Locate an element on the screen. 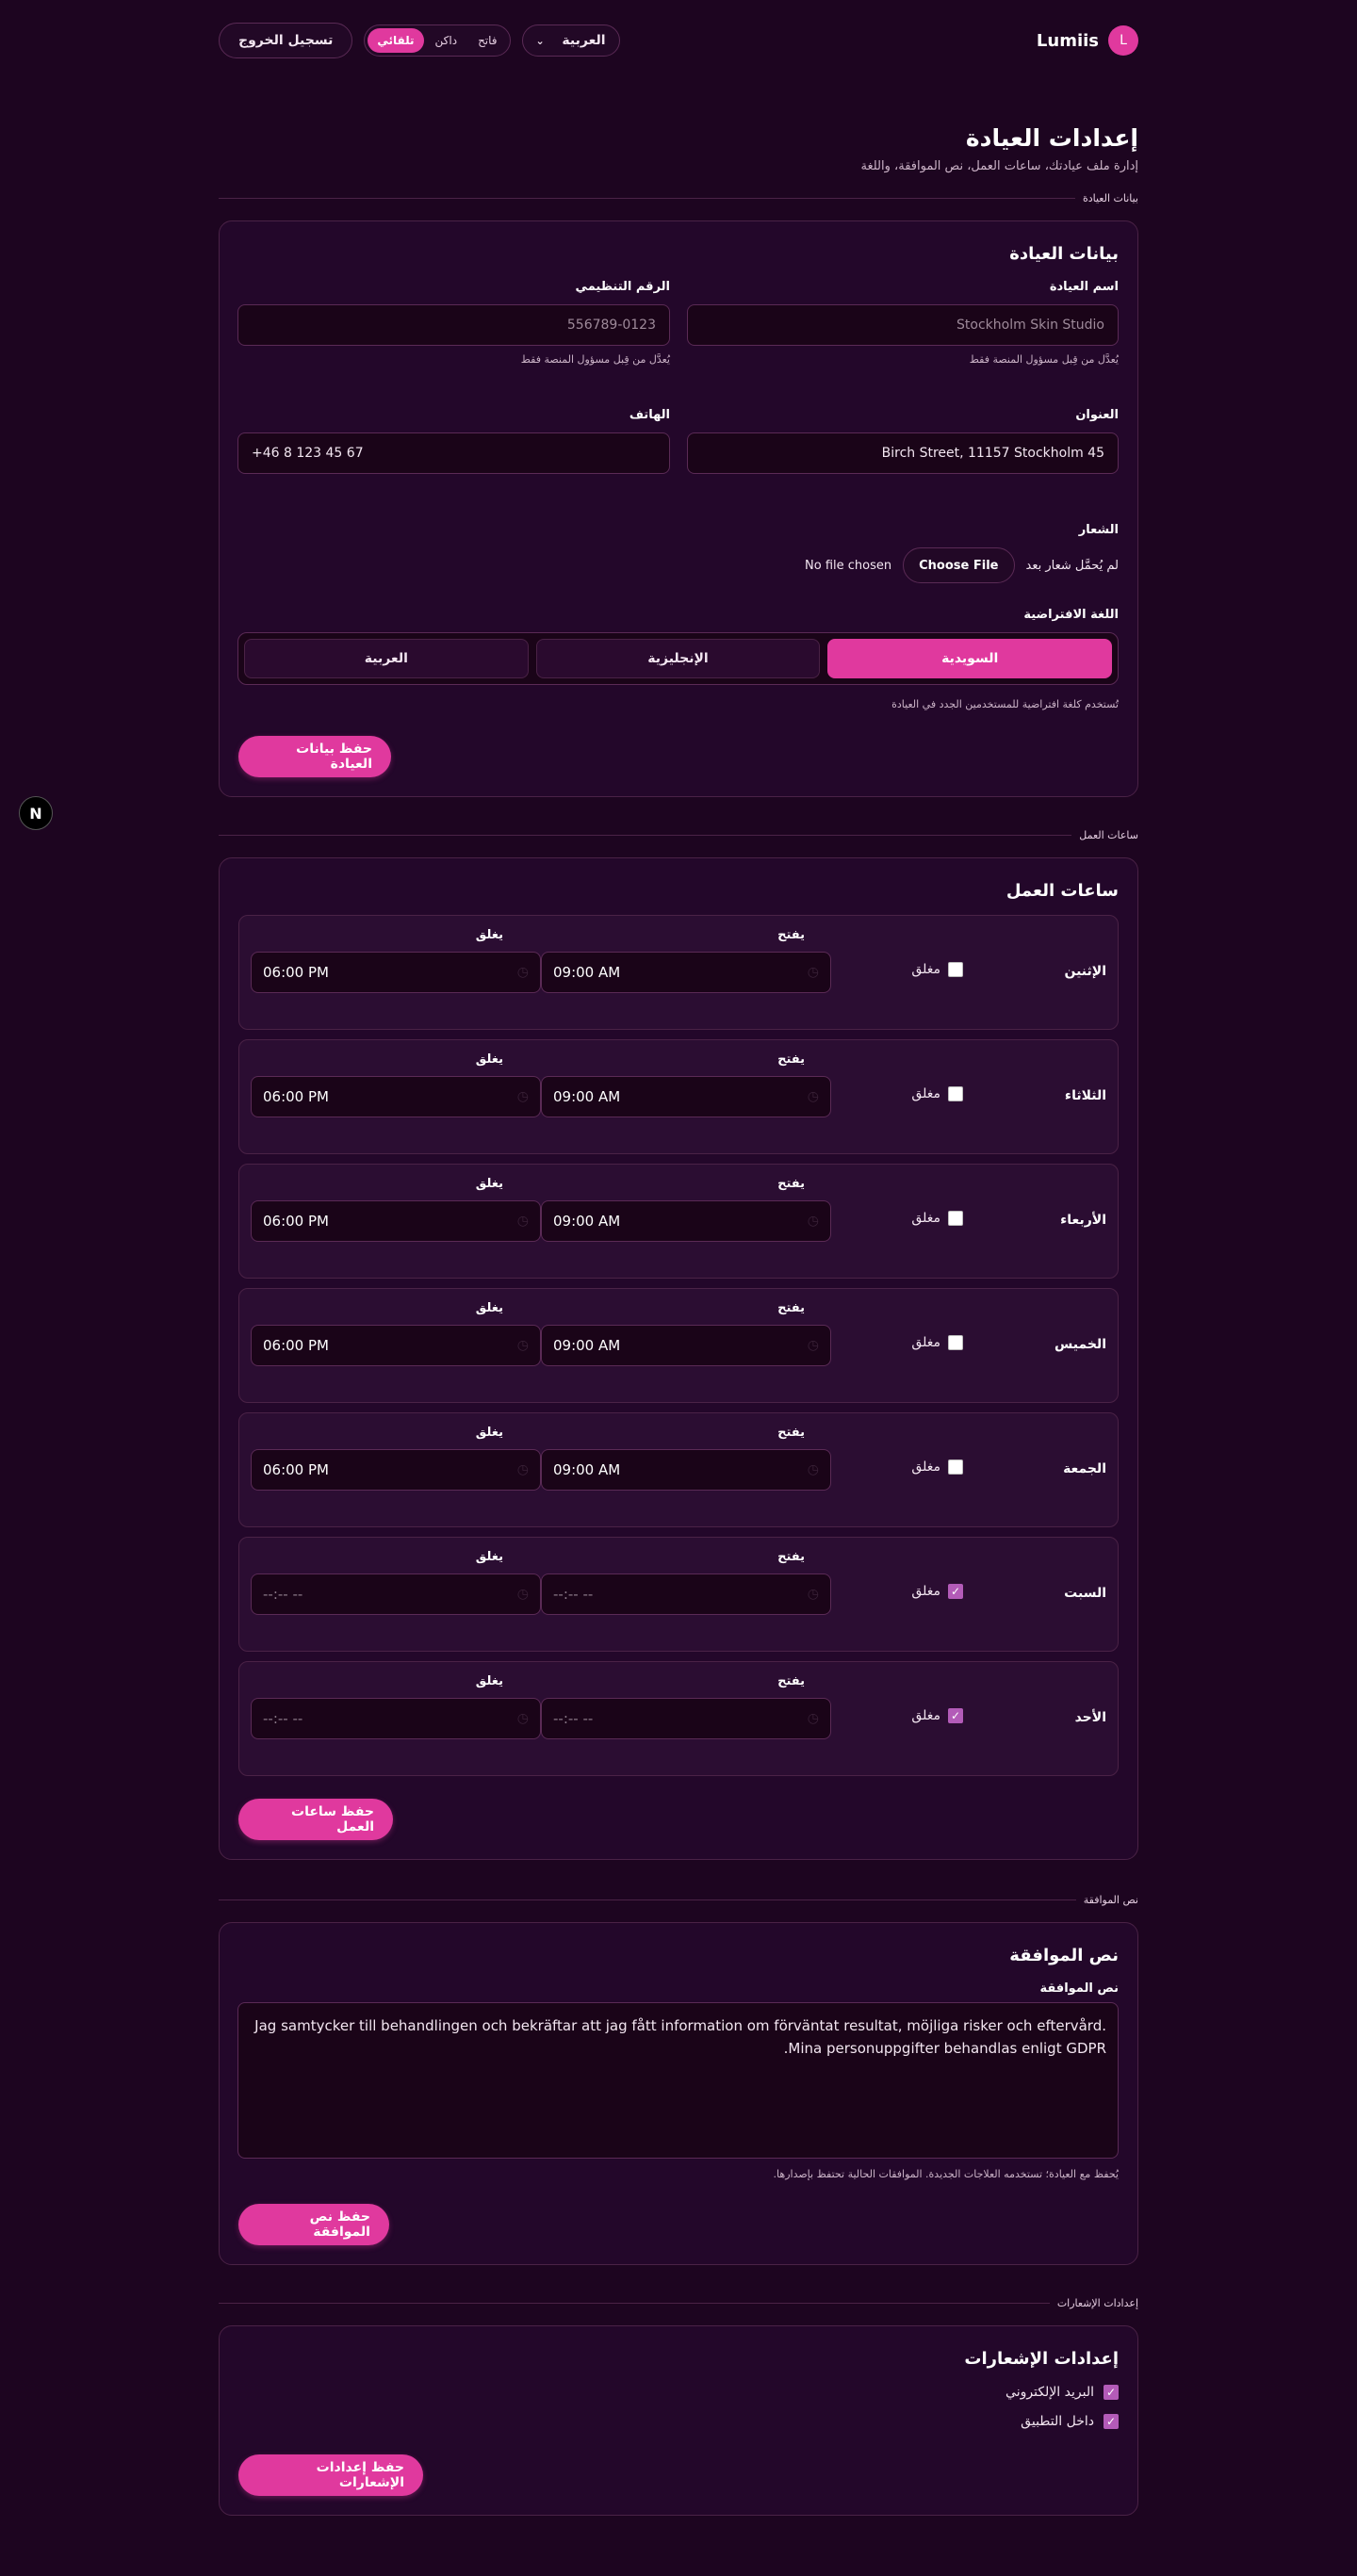 The image size is (1357, 2576). section-divider-notifications: إعدادات الإشعارات is located at coordinates (678, 2302).